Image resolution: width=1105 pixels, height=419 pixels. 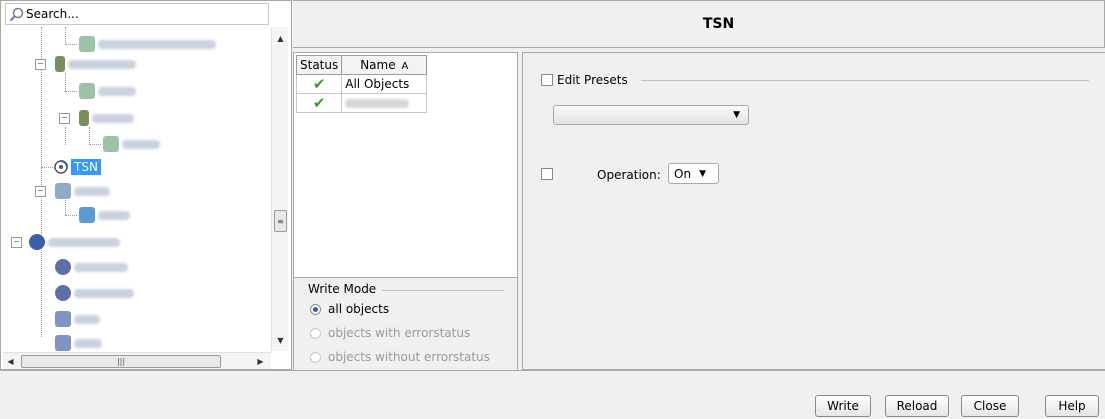 I want to click on checkbox, so click(x=547, y=80).